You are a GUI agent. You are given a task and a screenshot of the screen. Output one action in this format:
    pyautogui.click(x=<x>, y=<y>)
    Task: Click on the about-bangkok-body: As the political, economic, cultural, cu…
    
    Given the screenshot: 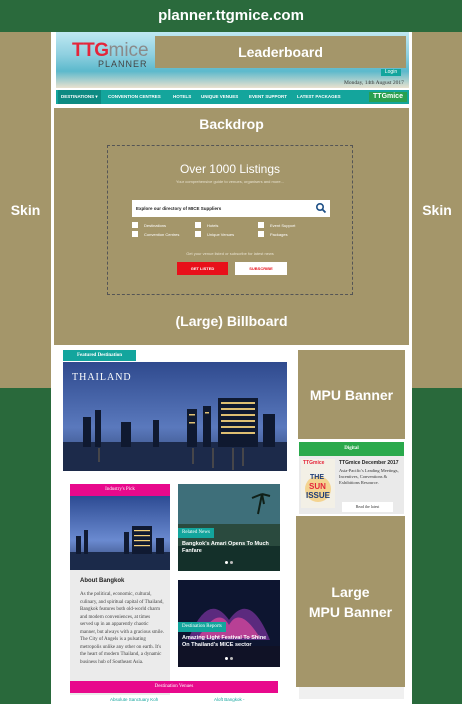 What is the action you would take?
    pyautogui.click(x=122, y=628)
    